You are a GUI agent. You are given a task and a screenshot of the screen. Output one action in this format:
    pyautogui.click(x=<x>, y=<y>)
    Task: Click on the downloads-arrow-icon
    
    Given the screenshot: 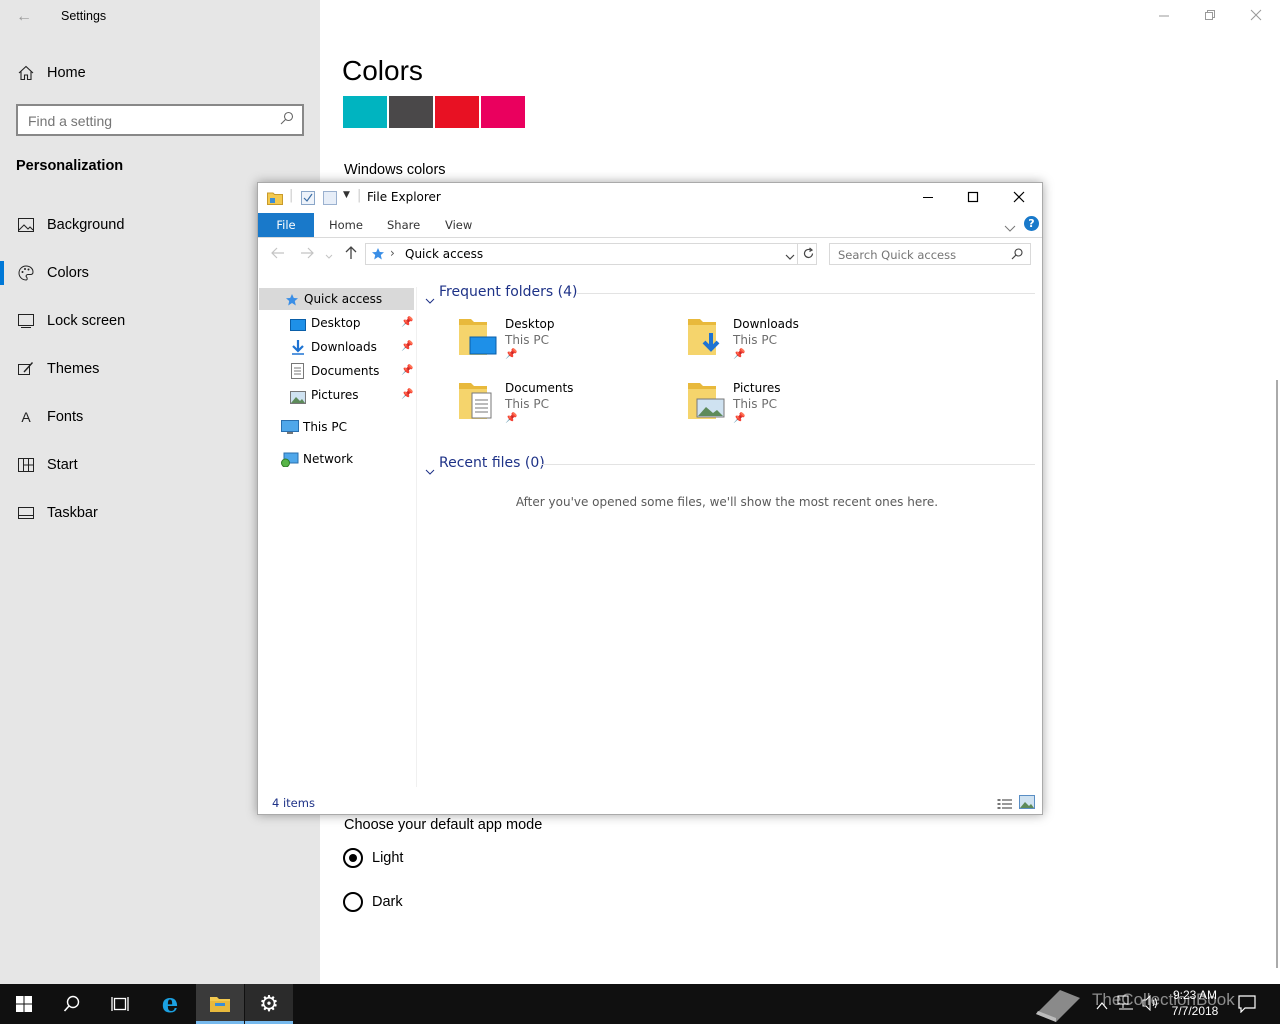 What is the action you would take?
    pyautogui.click(x=298, y=350)
    